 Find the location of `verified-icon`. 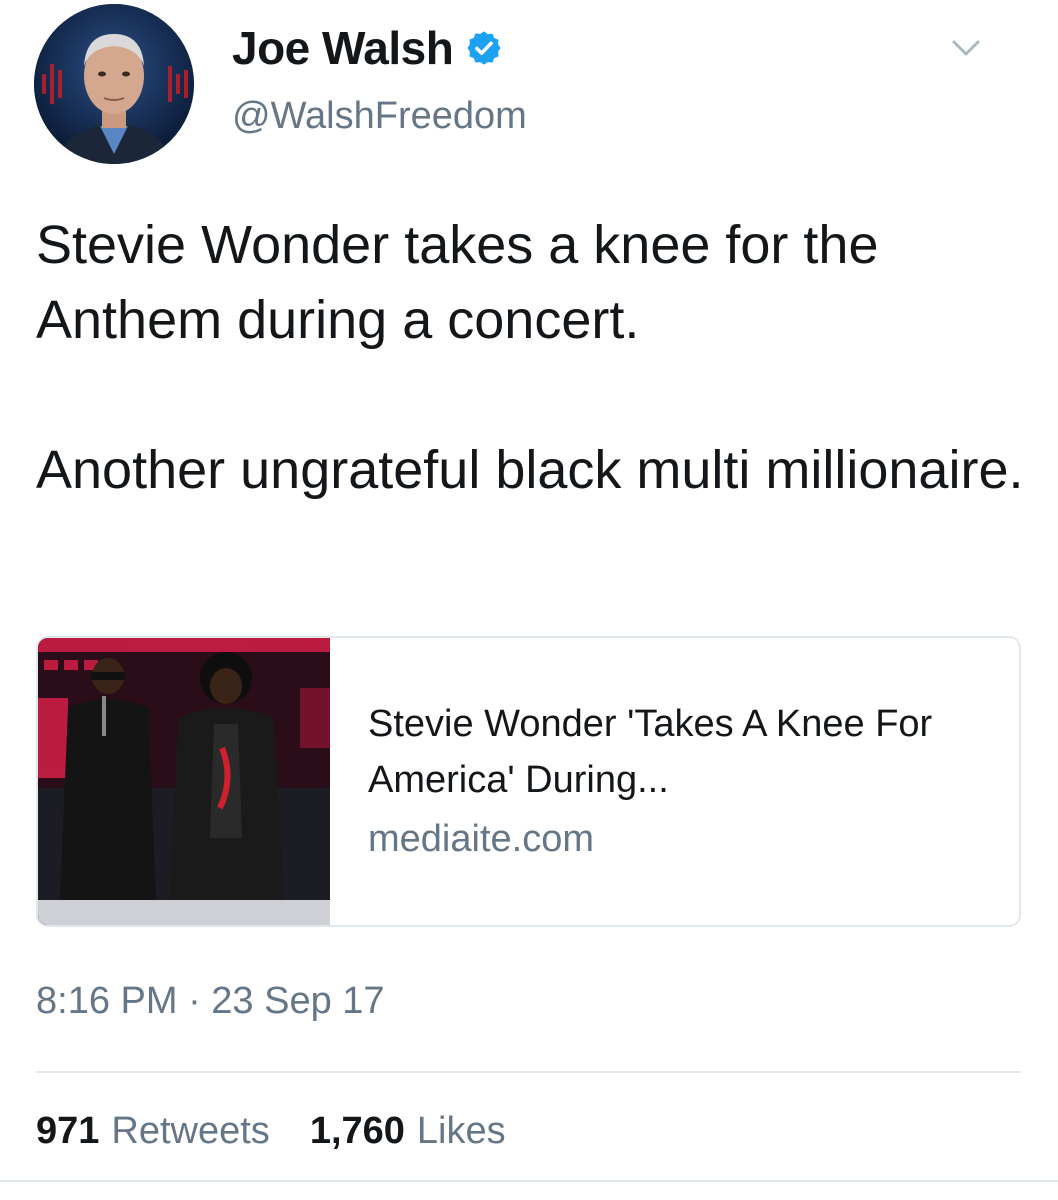

verified-icon is located at coordinates (484, 48).